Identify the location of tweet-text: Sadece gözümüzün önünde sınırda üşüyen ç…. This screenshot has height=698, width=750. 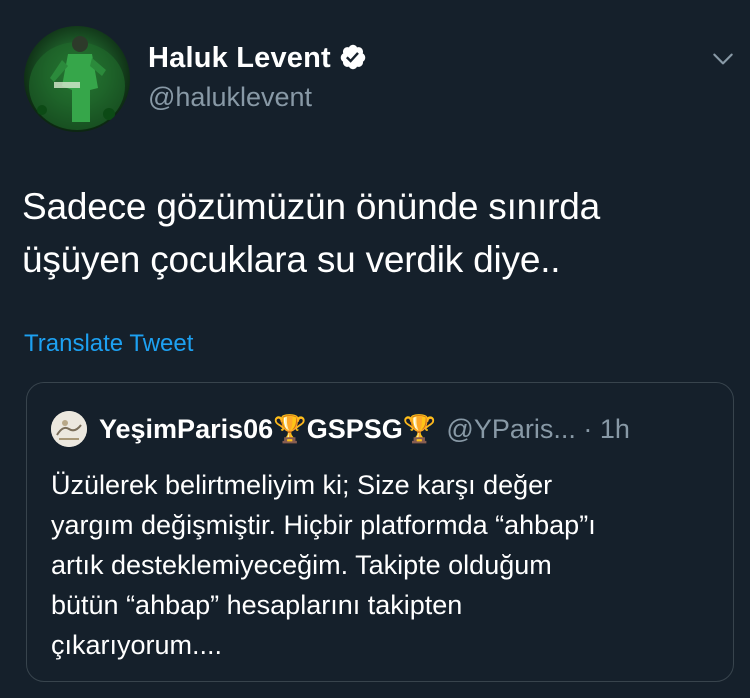
(372, 233).